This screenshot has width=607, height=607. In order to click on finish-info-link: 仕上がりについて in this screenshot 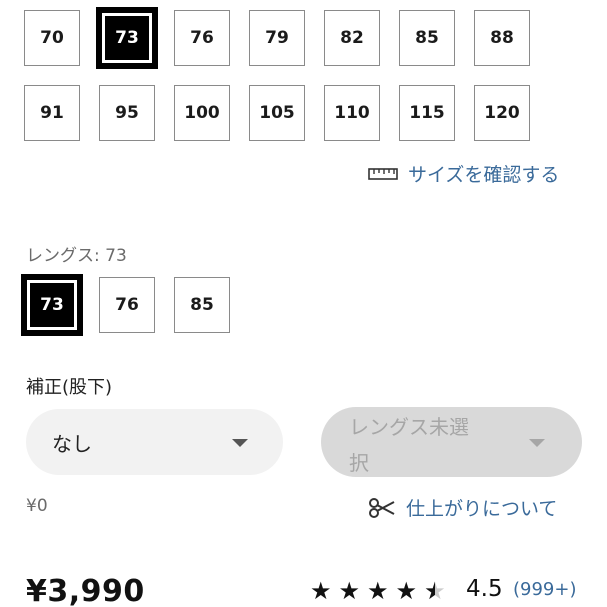, I will do `click(462, 507)`.